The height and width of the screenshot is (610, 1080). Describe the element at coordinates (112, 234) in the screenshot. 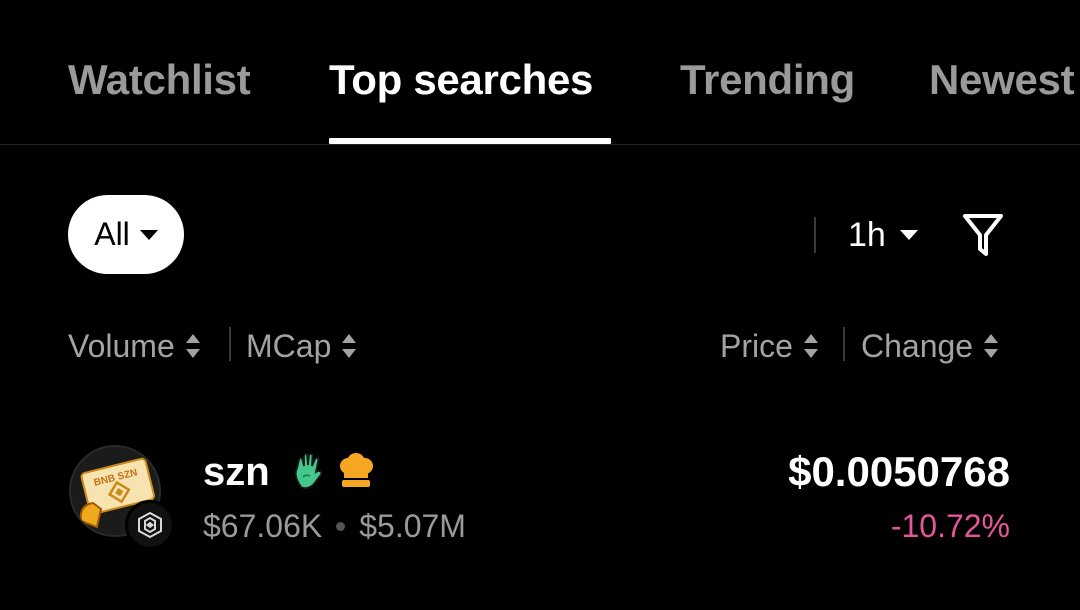

I see `category-label: All` at that location.